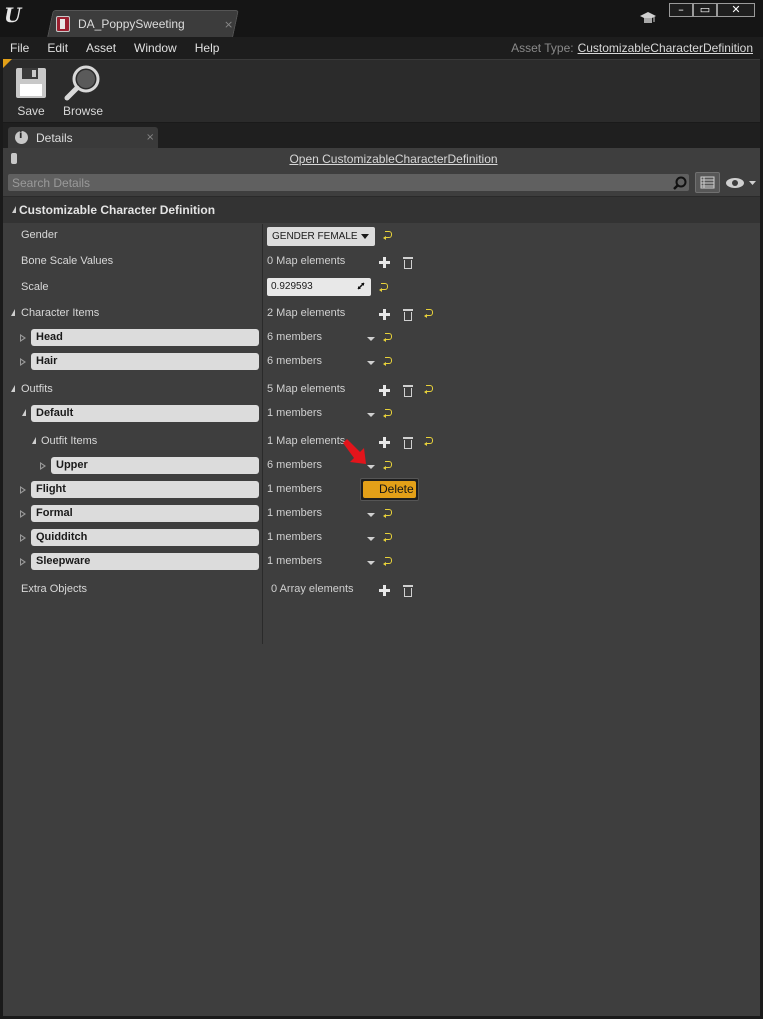 The image size is (763, 1019). Describe the element at coordinates (145, 337) in the screenshot. I see `map-key-head: Head` at that location.